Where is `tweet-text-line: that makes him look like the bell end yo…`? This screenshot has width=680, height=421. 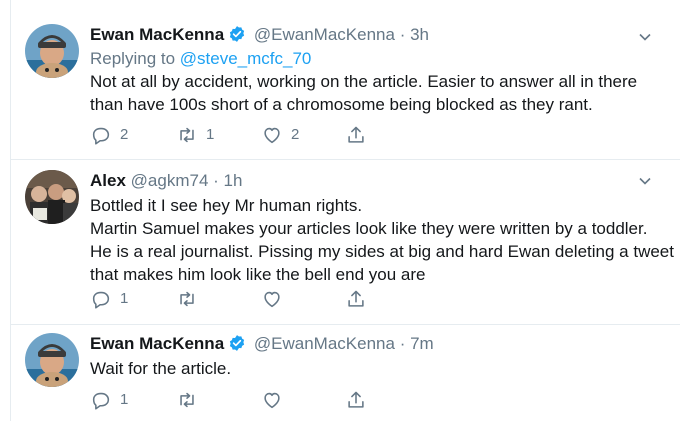
tweet-text-line: that makes him look like the bell end yo… is located at coordinates (258, 274).